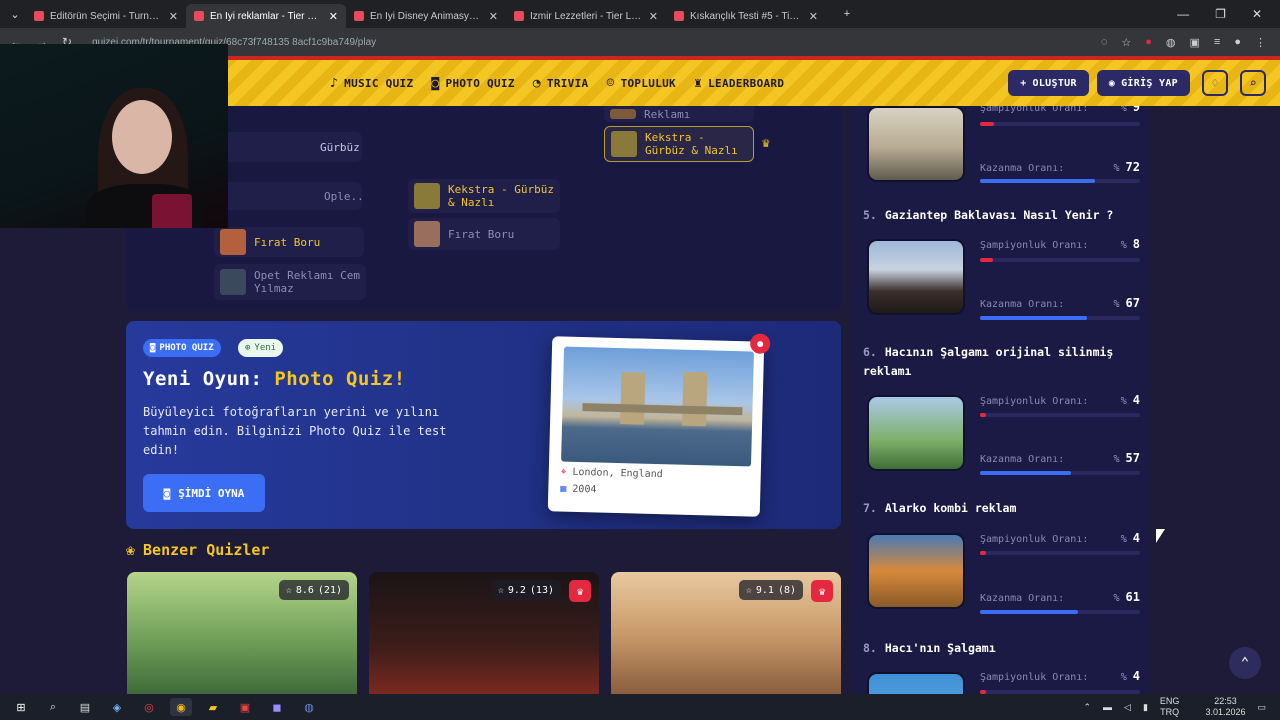 Image resolution: width=1280 pixels, height=720 pixels. I want to click on play-label: ŞİMDİ OYNA, so click(211, 493).